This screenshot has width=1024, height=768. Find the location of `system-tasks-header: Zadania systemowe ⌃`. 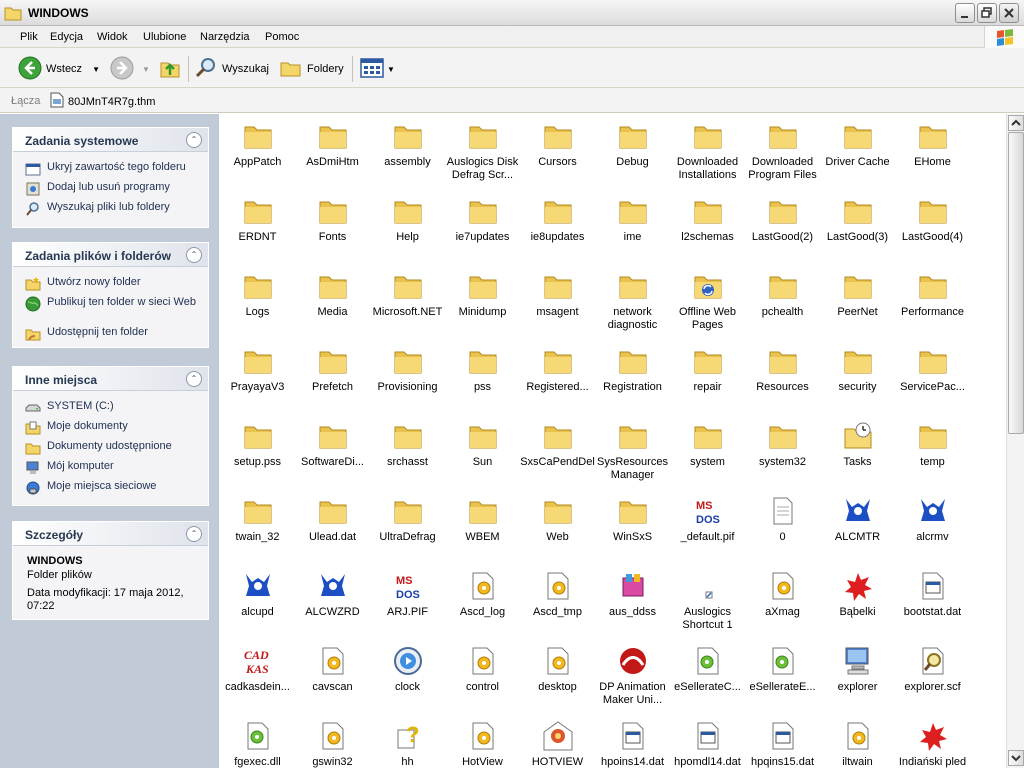

system-tasks-header: Zadania systemowe ⌃ is located at coordinates (110, 140).